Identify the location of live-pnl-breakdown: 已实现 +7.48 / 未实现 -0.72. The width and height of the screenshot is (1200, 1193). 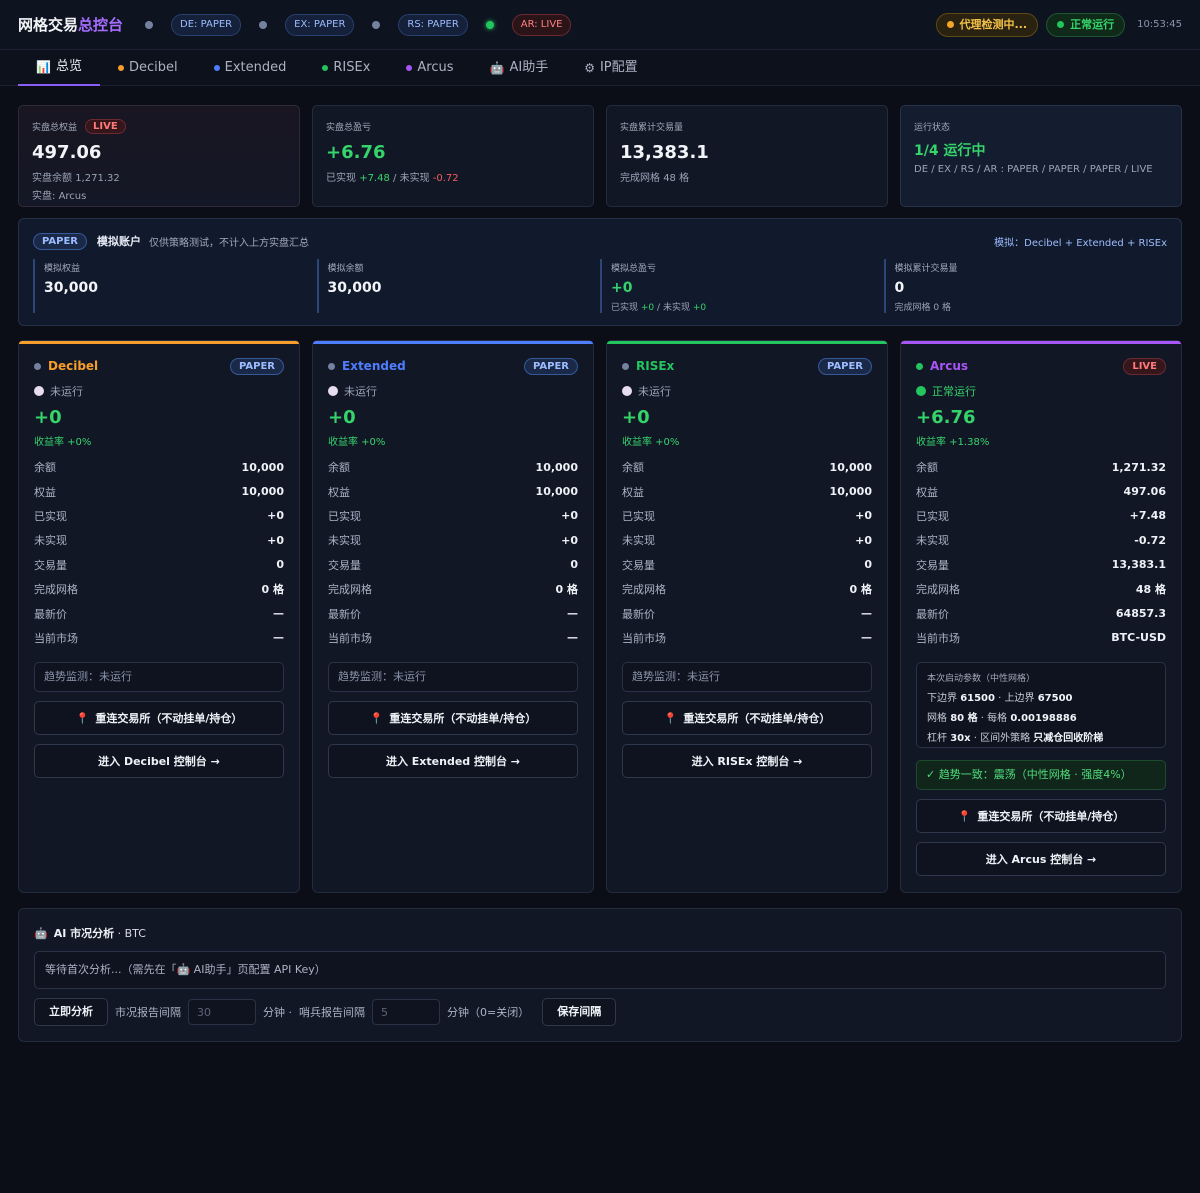
(392, 178).